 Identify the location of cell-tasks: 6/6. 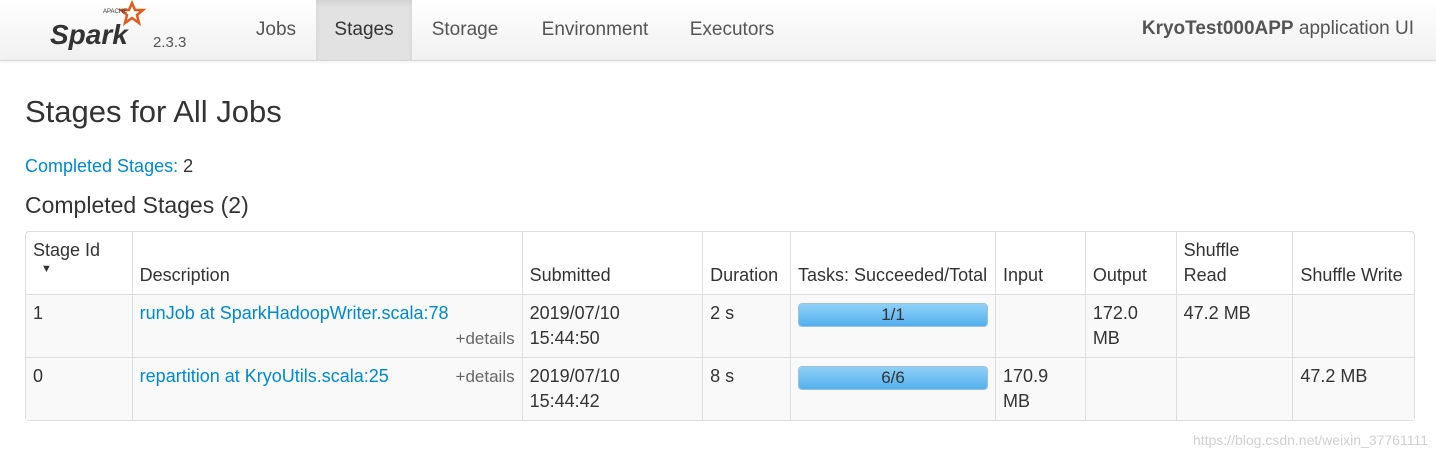
(893, 388).